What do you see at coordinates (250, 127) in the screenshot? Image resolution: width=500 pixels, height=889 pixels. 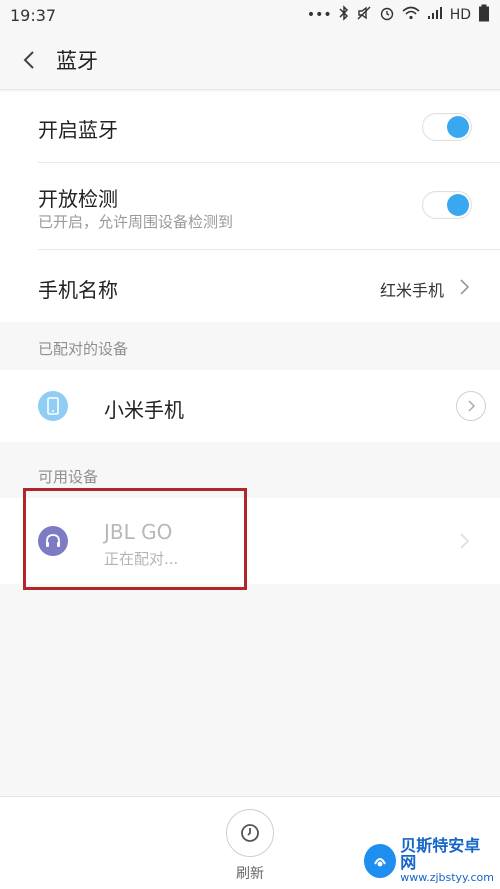 I see `bluetooth-toggle-row: 开启蓝牙` at bounding box center [250, 127].